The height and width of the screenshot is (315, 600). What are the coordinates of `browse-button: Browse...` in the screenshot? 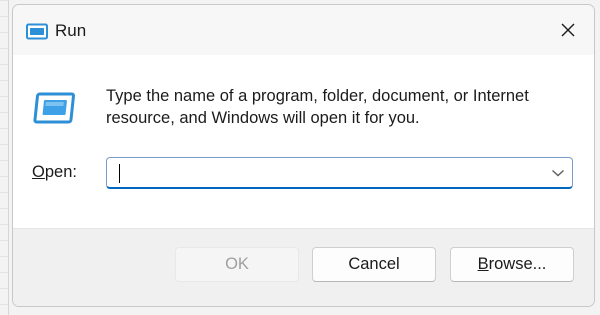 It's located at (512, 264).